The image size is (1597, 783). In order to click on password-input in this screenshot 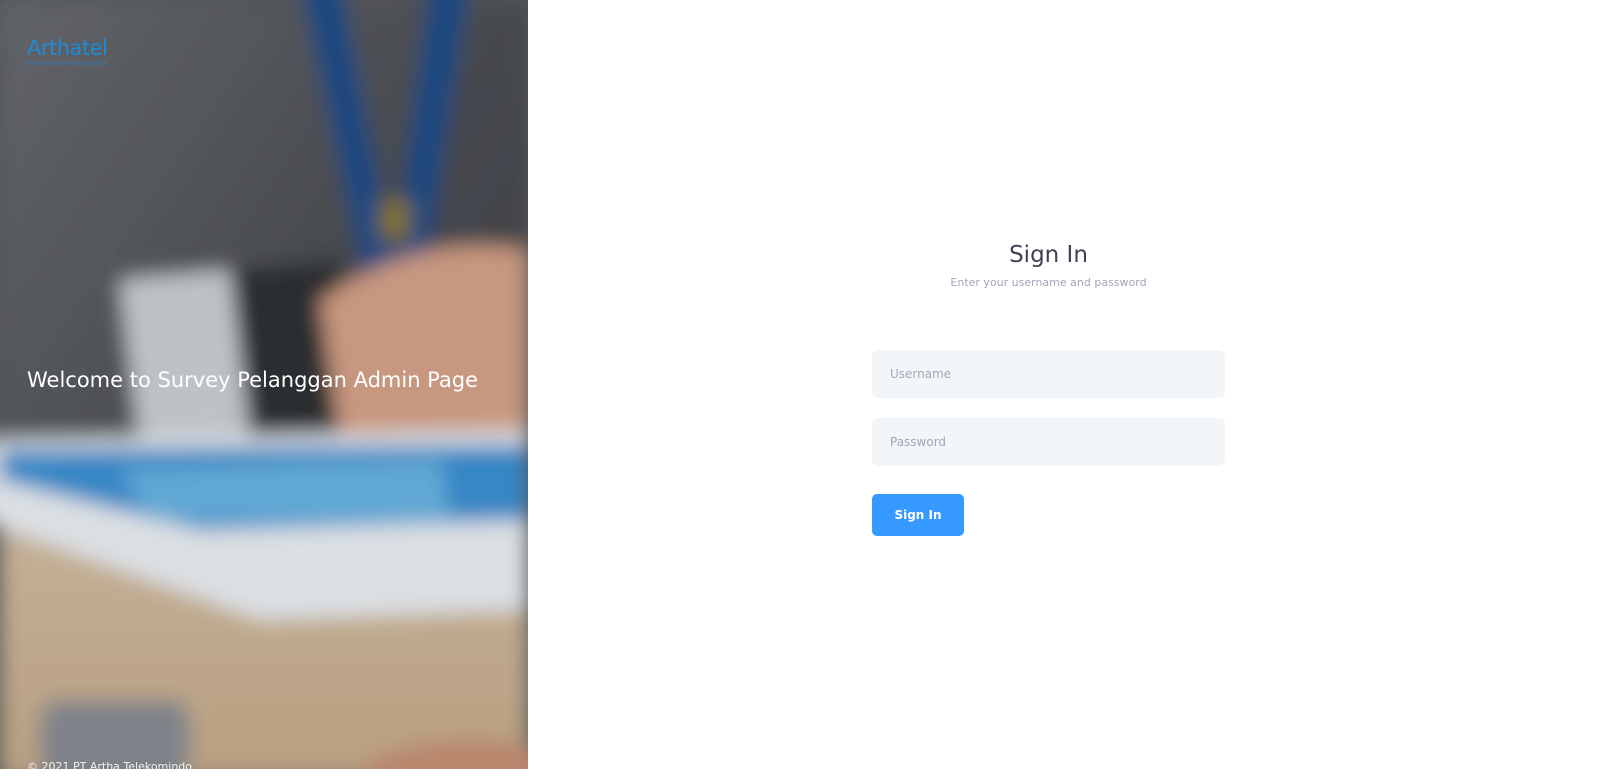, I will do `click(1048, 442)`.